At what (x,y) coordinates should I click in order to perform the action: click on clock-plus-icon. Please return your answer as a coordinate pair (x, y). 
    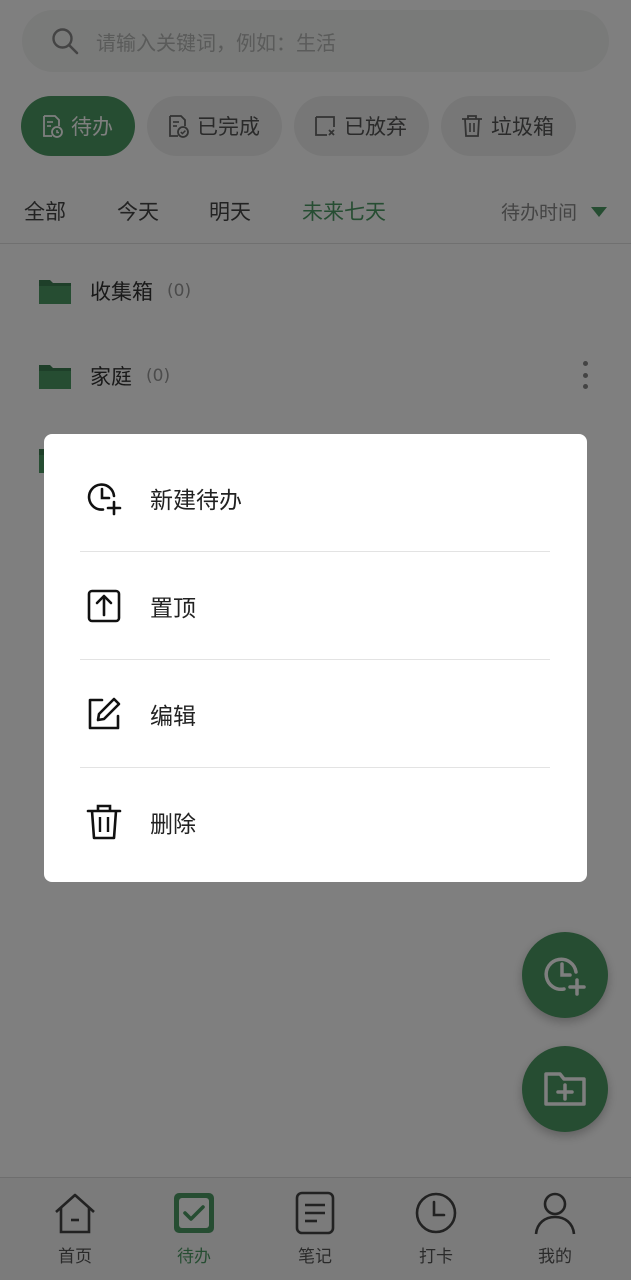
    Looking at the image, I should click on (104, 498).